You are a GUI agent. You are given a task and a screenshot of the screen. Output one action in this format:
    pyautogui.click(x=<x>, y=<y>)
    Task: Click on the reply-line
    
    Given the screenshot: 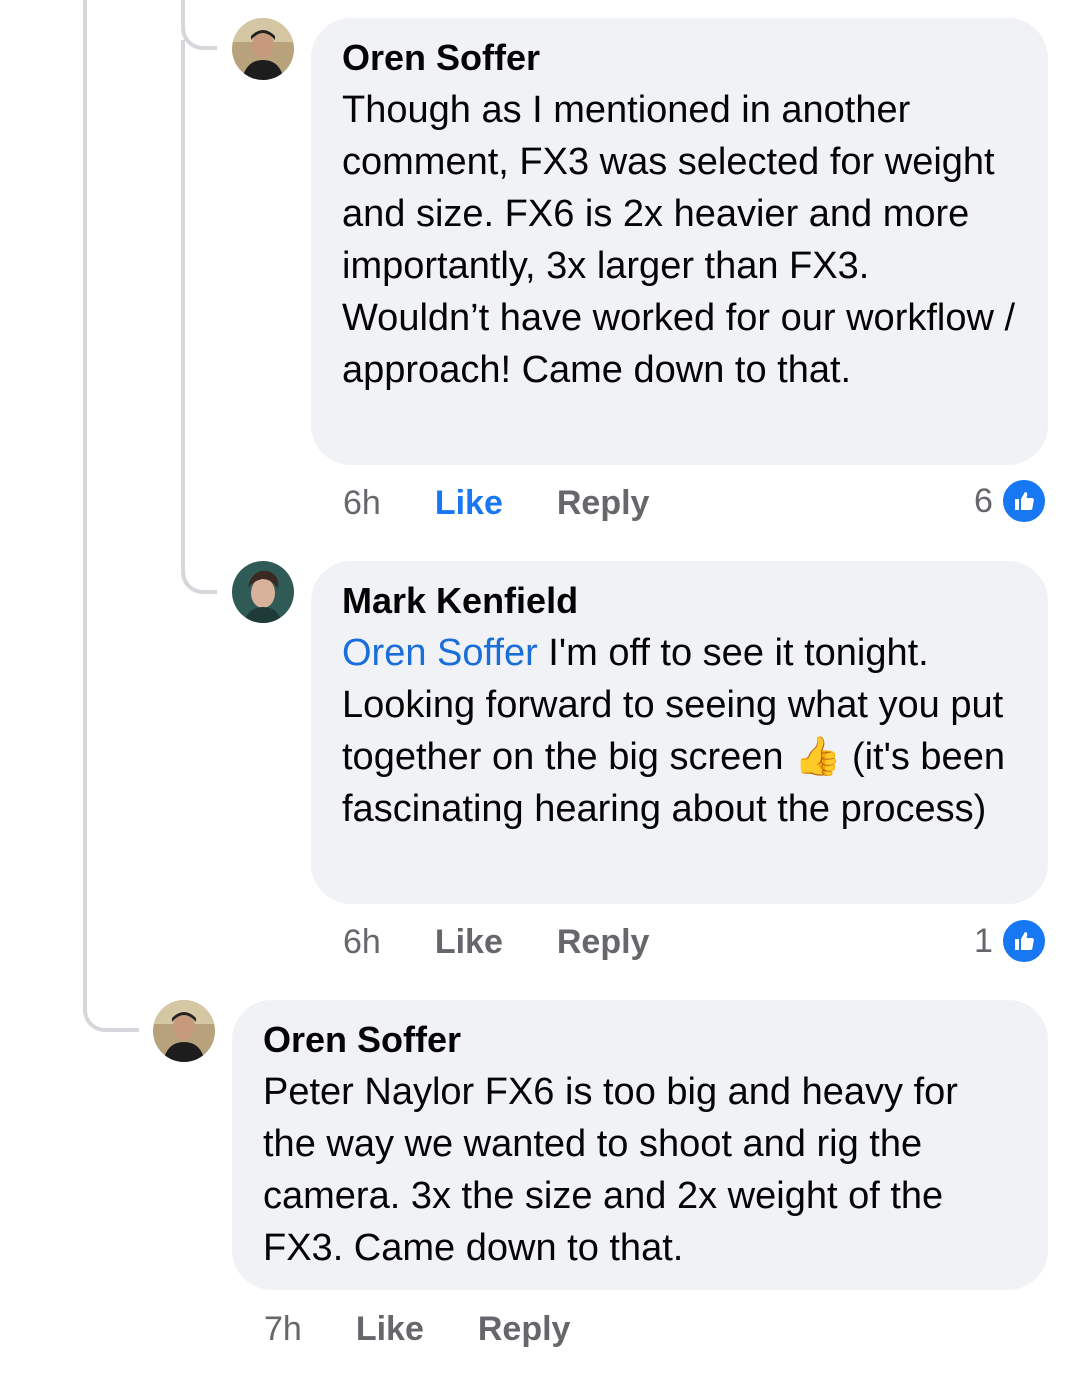 What is the action you would take?
    pyautogui.click(x=183, y=300)
    